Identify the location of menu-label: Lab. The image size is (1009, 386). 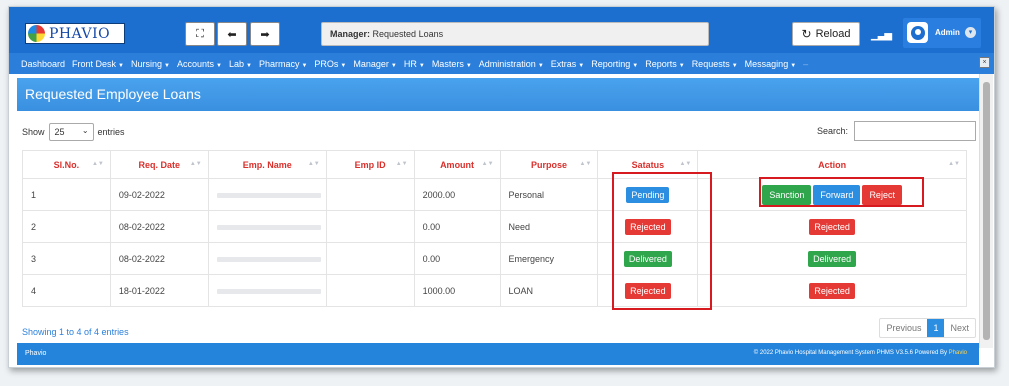
(236, 63).